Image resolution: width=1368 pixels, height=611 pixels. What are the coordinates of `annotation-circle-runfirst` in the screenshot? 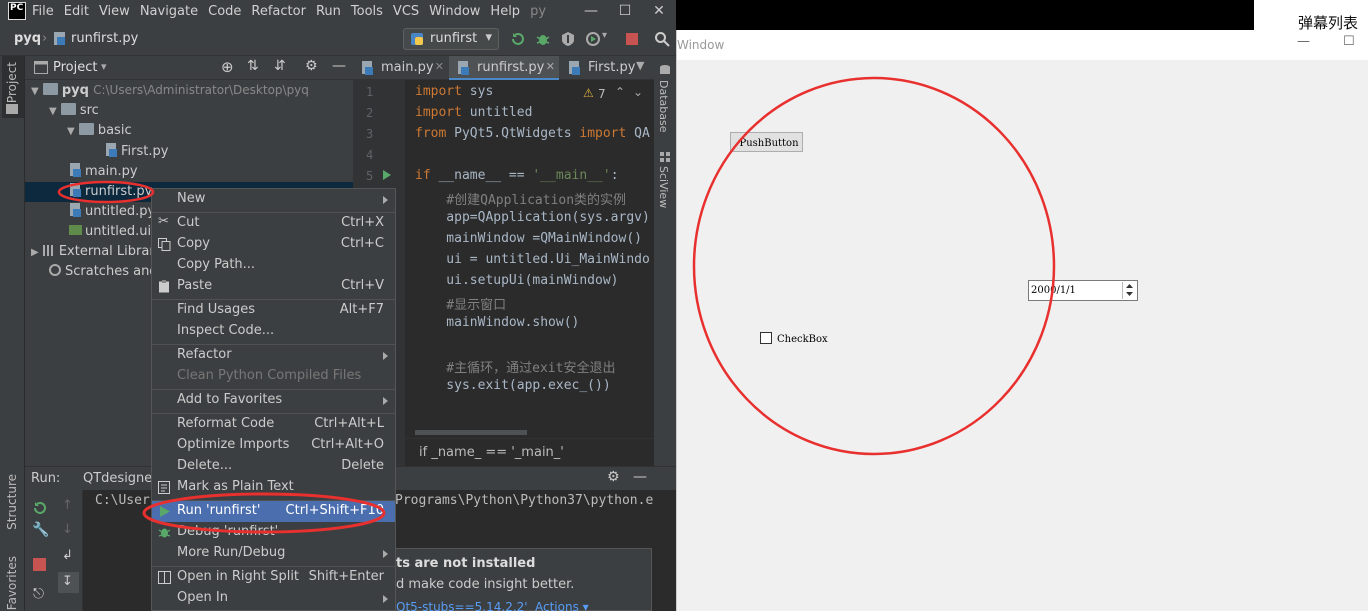 It's located at (106, 192).